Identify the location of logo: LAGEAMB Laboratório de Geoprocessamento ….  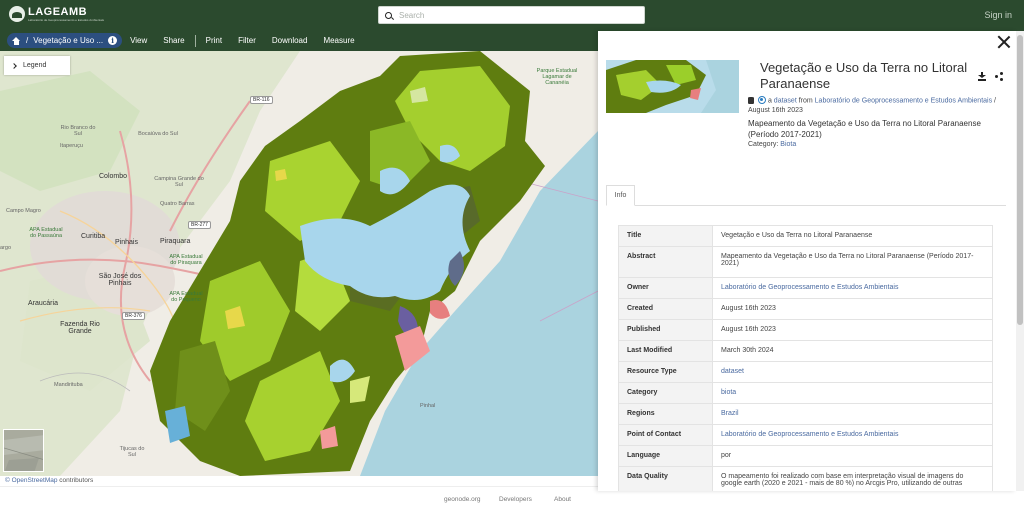
(56, 14).